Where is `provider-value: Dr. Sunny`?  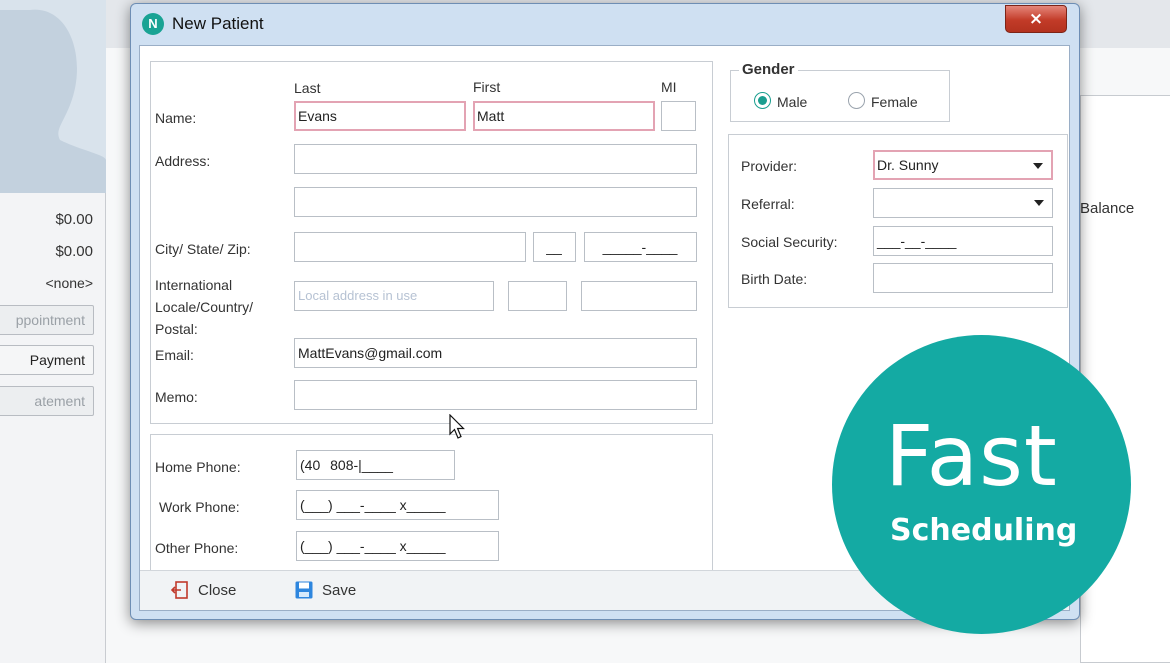 provider-value: Dr. Sunny is located at coordinates (908, 165).